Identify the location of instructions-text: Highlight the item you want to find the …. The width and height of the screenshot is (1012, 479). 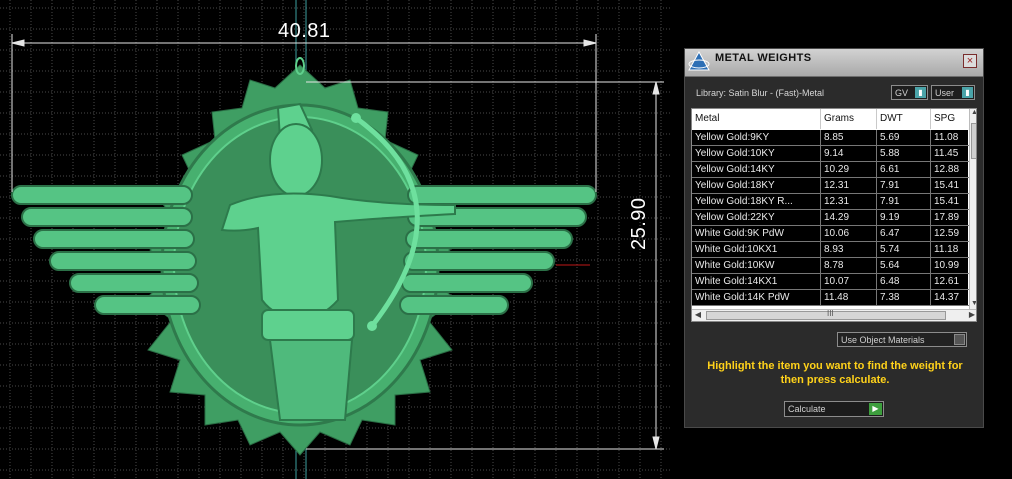
(835, 373).